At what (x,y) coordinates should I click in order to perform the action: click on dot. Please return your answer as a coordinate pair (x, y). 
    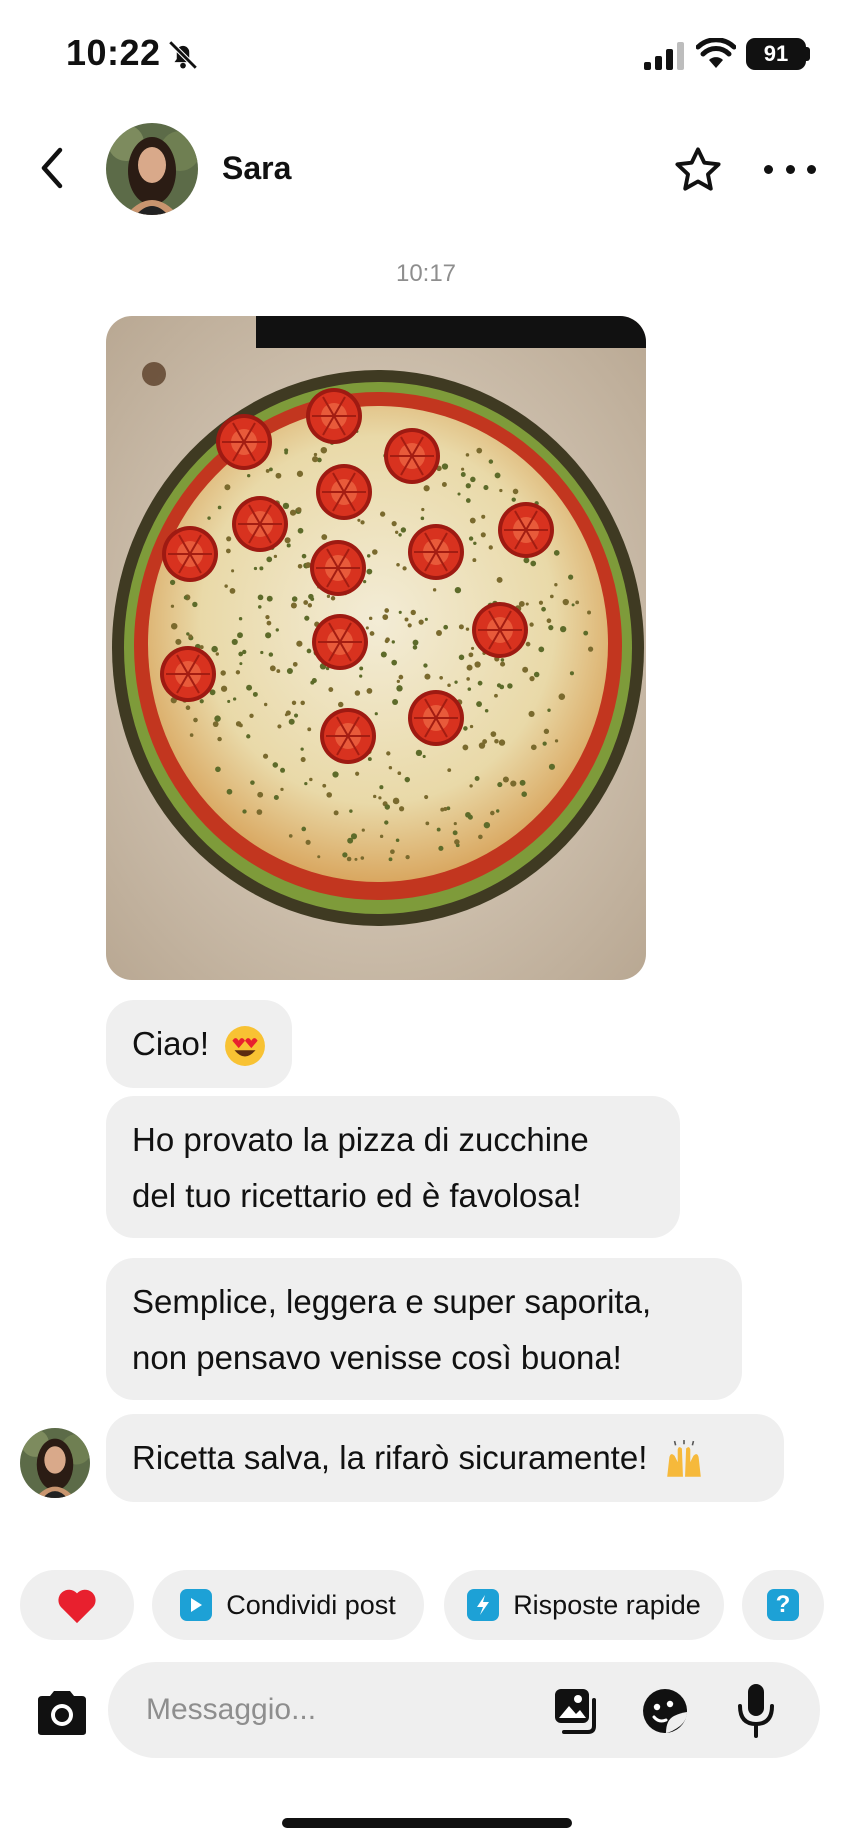
    Looking at the image, I should click on (768, 169).